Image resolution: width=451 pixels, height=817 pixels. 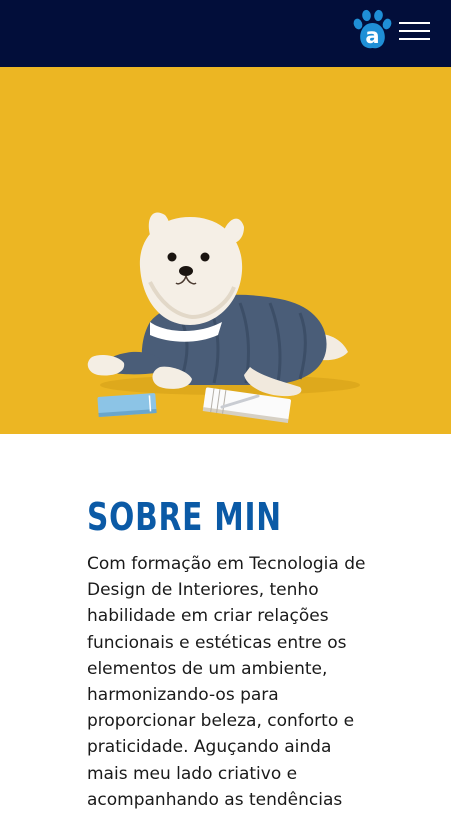 What do you see at coordinates (372, 36) in the screenshot?
I see `logo-letter: a` at bounding box center [372, 36].